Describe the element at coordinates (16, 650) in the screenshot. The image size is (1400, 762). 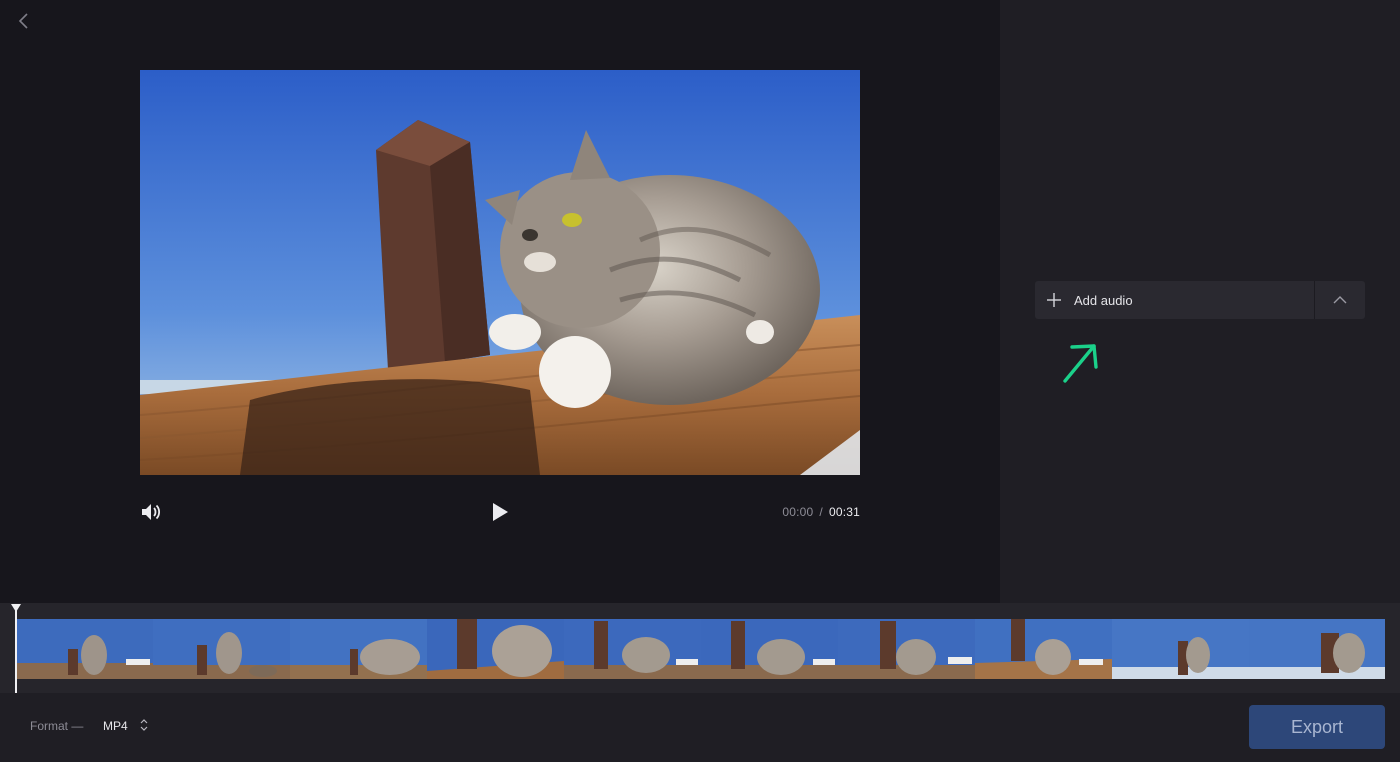
I see `playhead` at that location.